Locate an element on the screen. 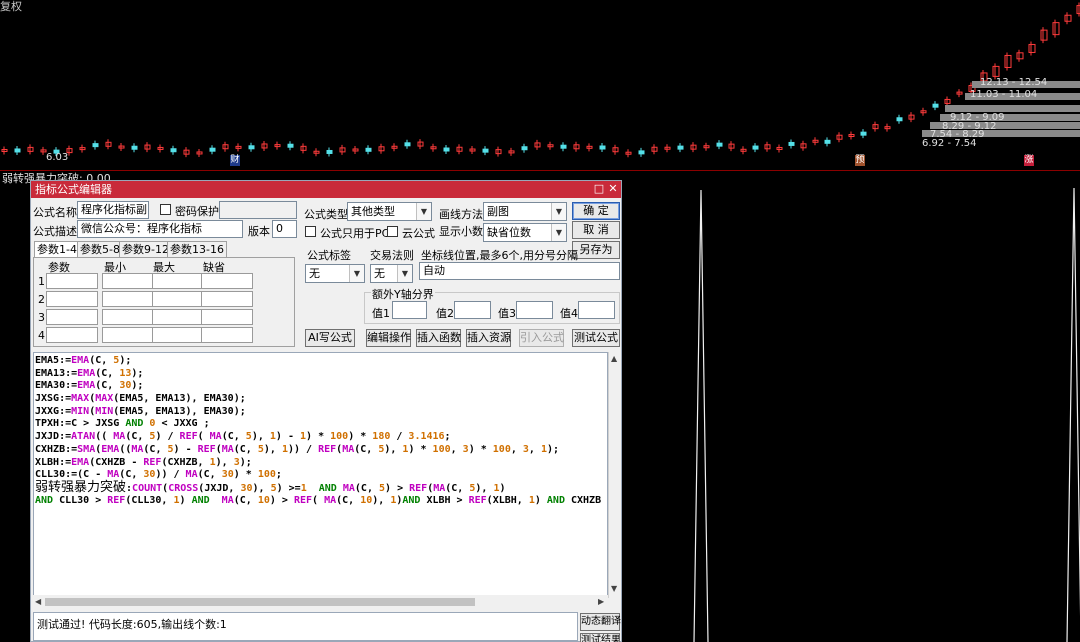 The image size is (1080, 642). panel-divider is located at coordinates (540, 170).